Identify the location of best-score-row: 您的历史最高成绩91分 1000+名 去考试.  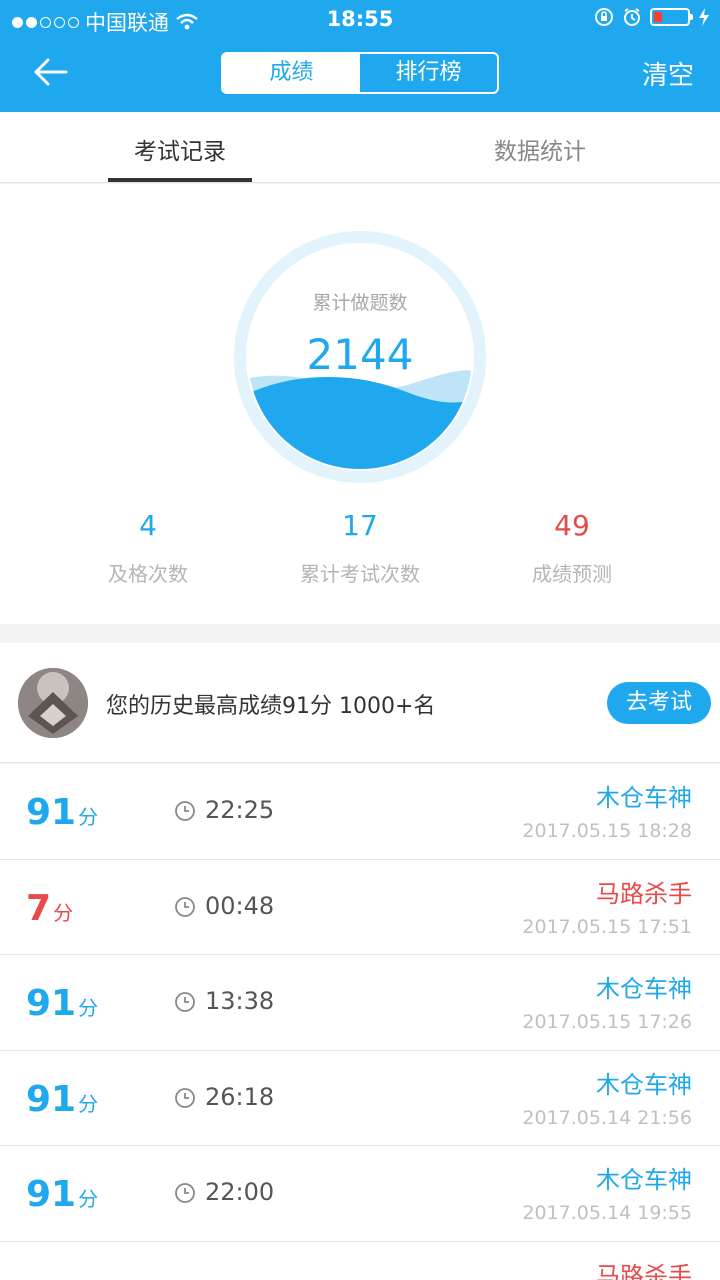
(360, 703).